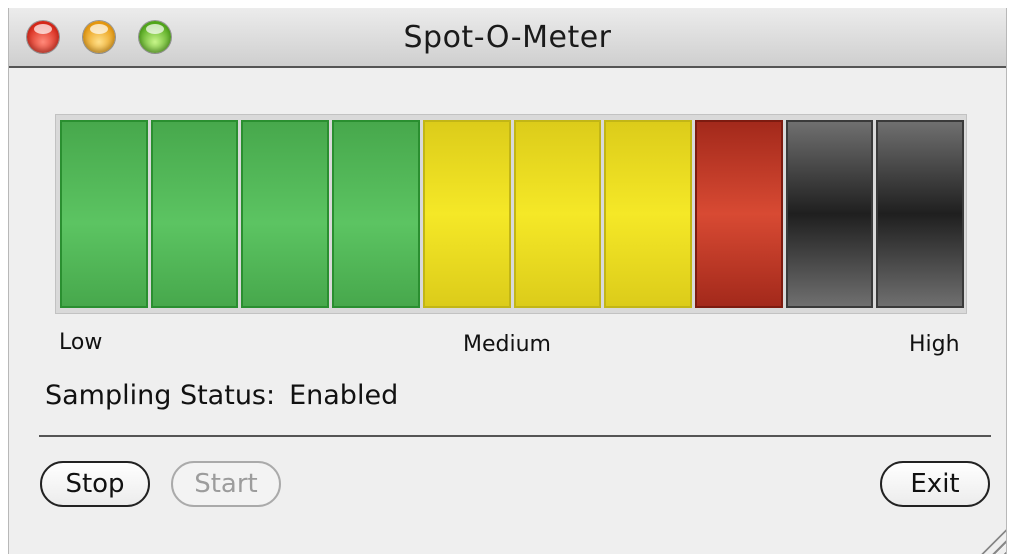  What do you see at coordinates (515, 436) in the screenshot?
I see `divider` at bounding box center [515, 436].